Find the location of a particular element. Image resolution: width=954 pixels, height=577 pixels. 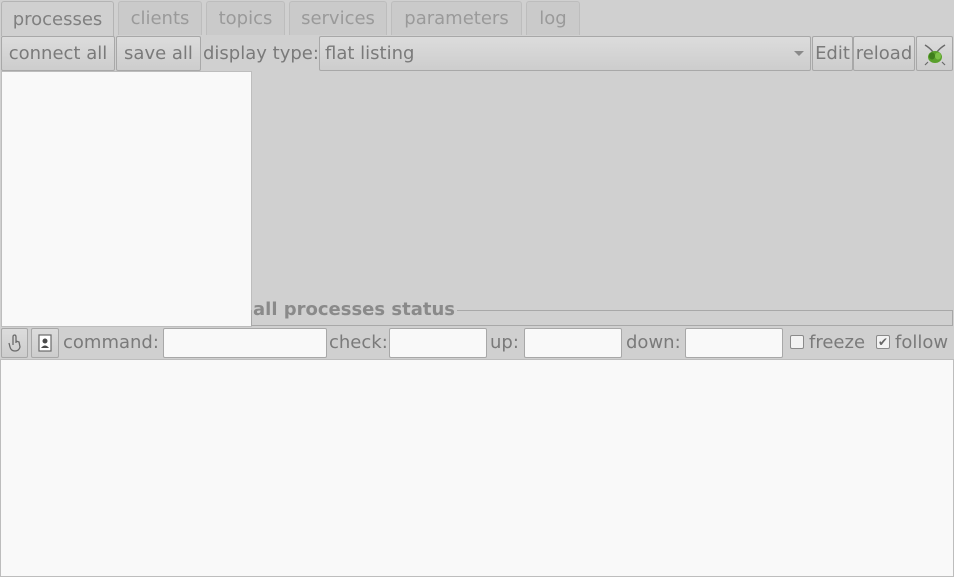

tab-label: processes is located at coordinates (57, 19).